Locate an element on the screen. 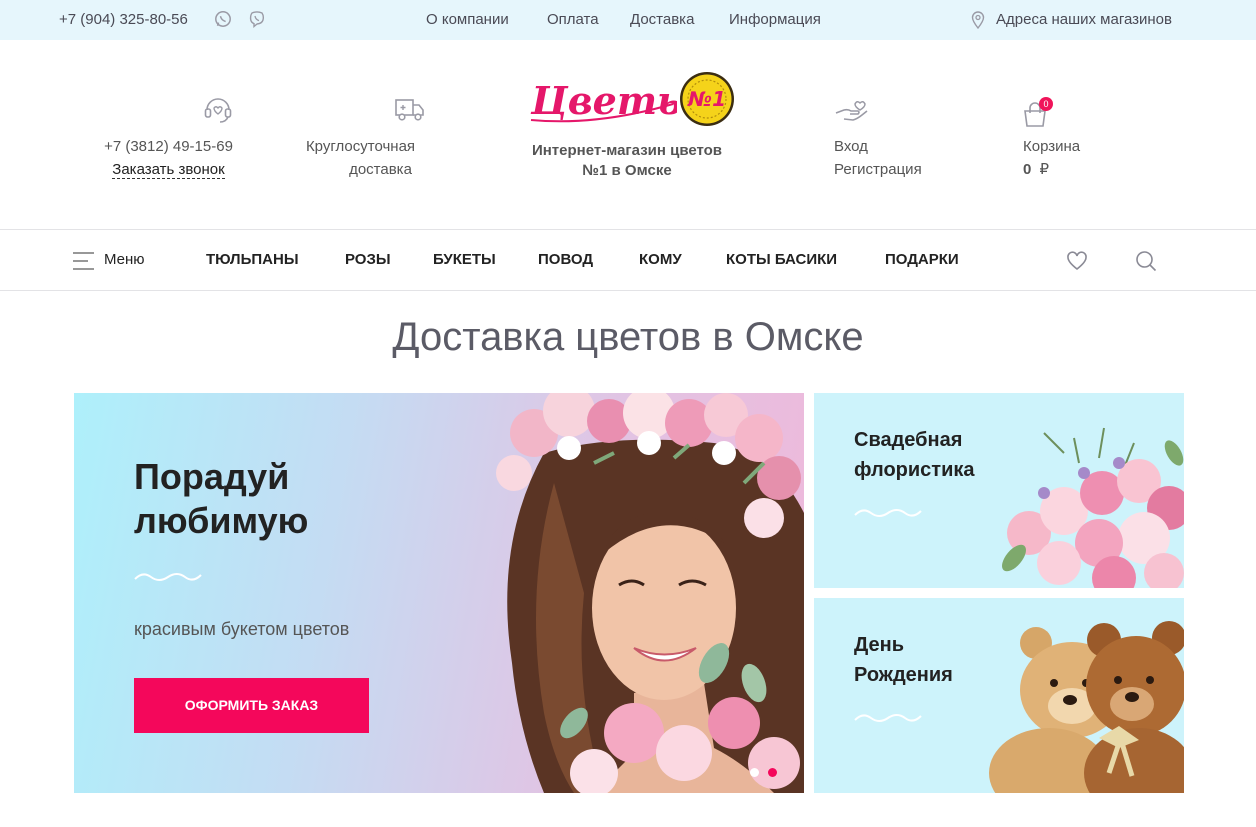  birthday-wave-divider is located at coordinates (888, 718).